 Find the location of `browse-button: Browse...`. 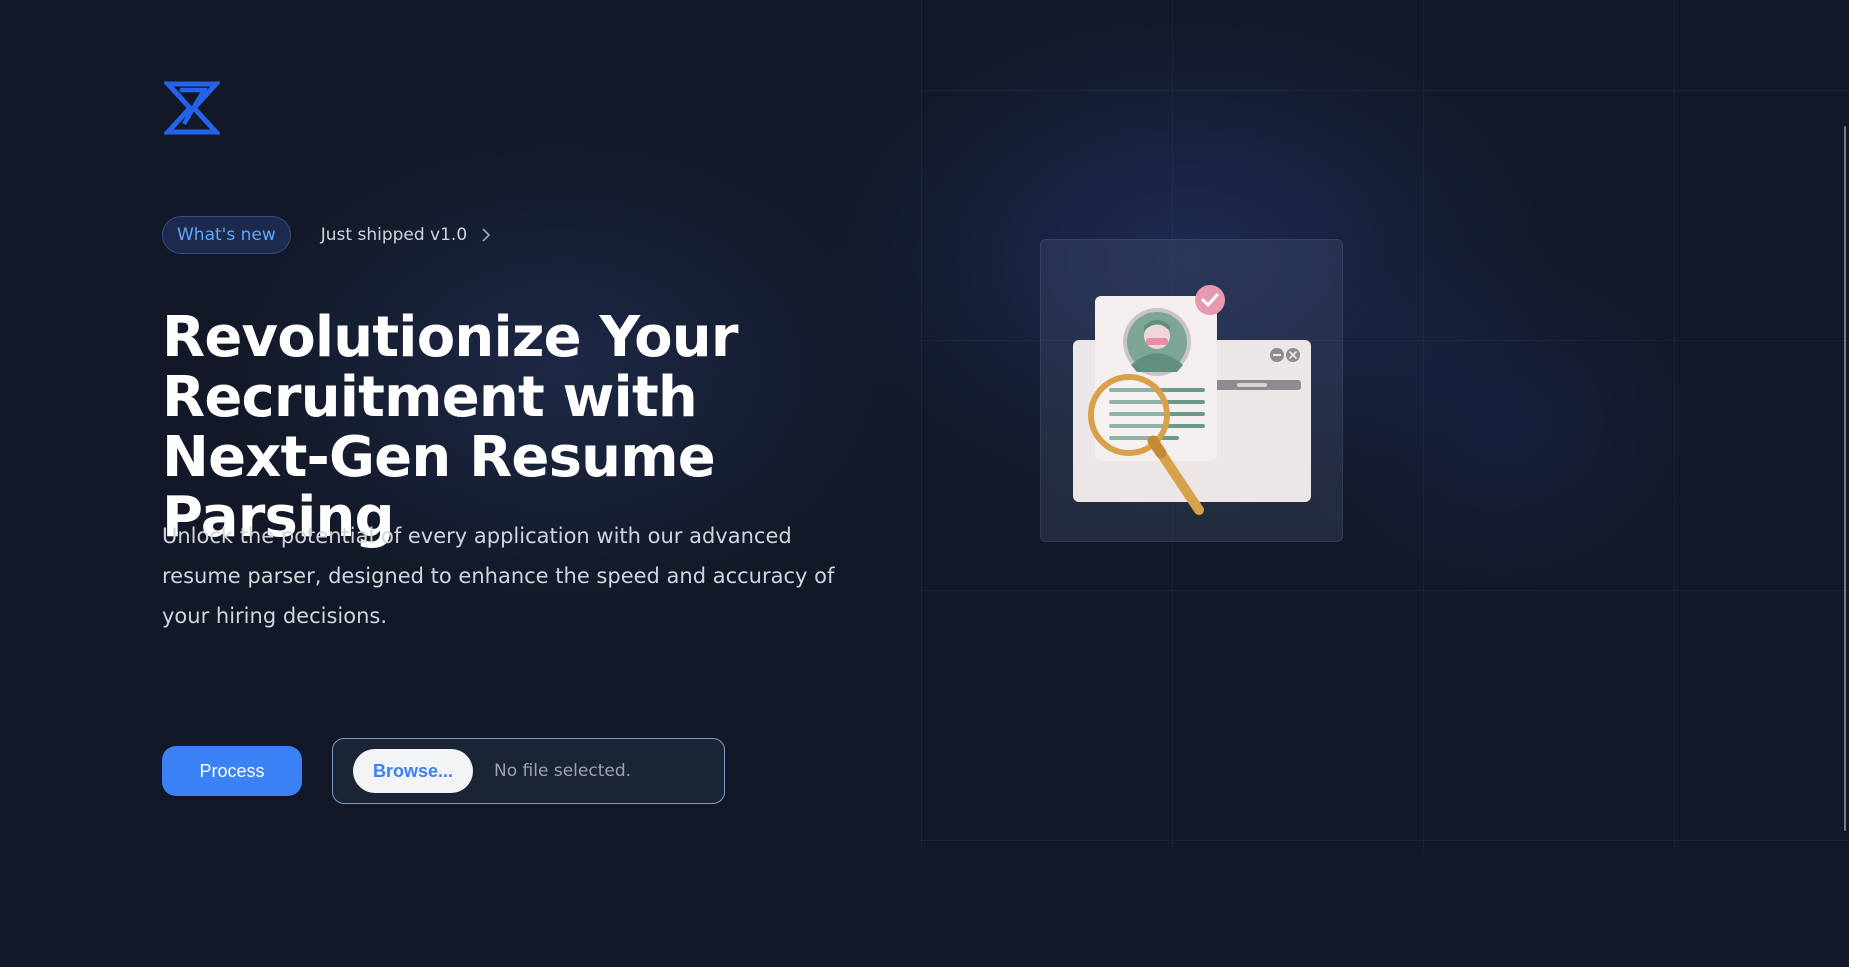

browse-button: Browse... is located at coordinates (413, 771).